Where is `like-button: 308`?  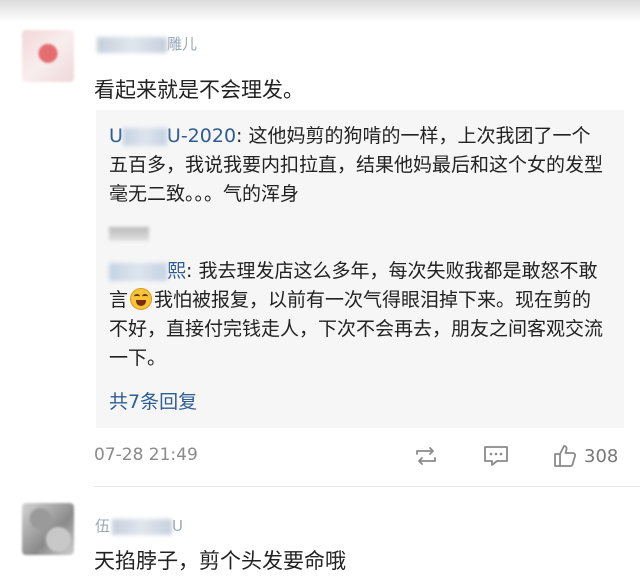 like-button: 308 is located at coordinates (585, 456).